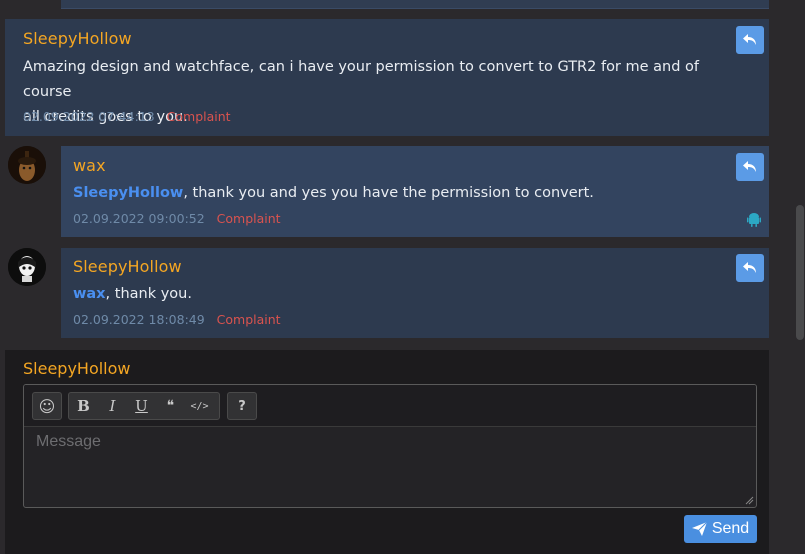 Image resolution: width=805 pixels, height=554 pixels. What do you see at coordinates (89, 116) in the screenshot?
I see `comment-timestamp: 02.09.2022 07:44:13` at bounding box center [89, 116].